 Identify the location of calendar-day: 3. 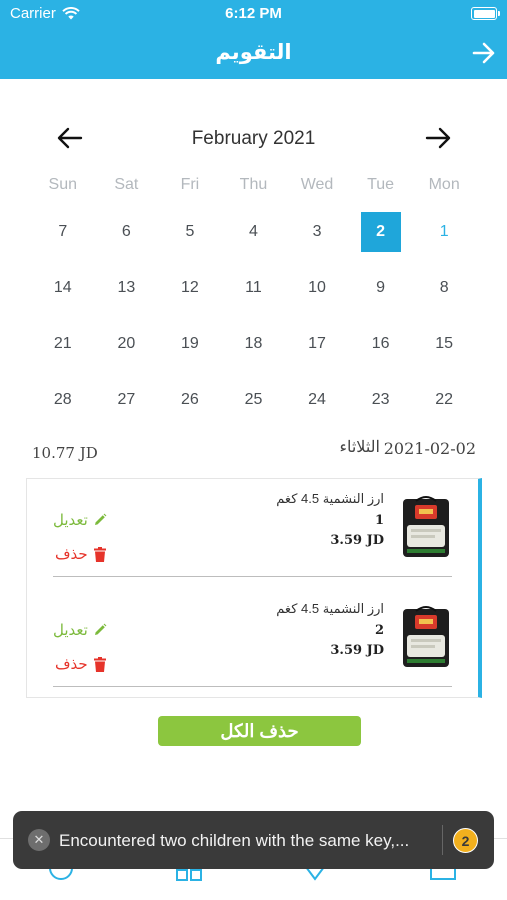
(317, 232).